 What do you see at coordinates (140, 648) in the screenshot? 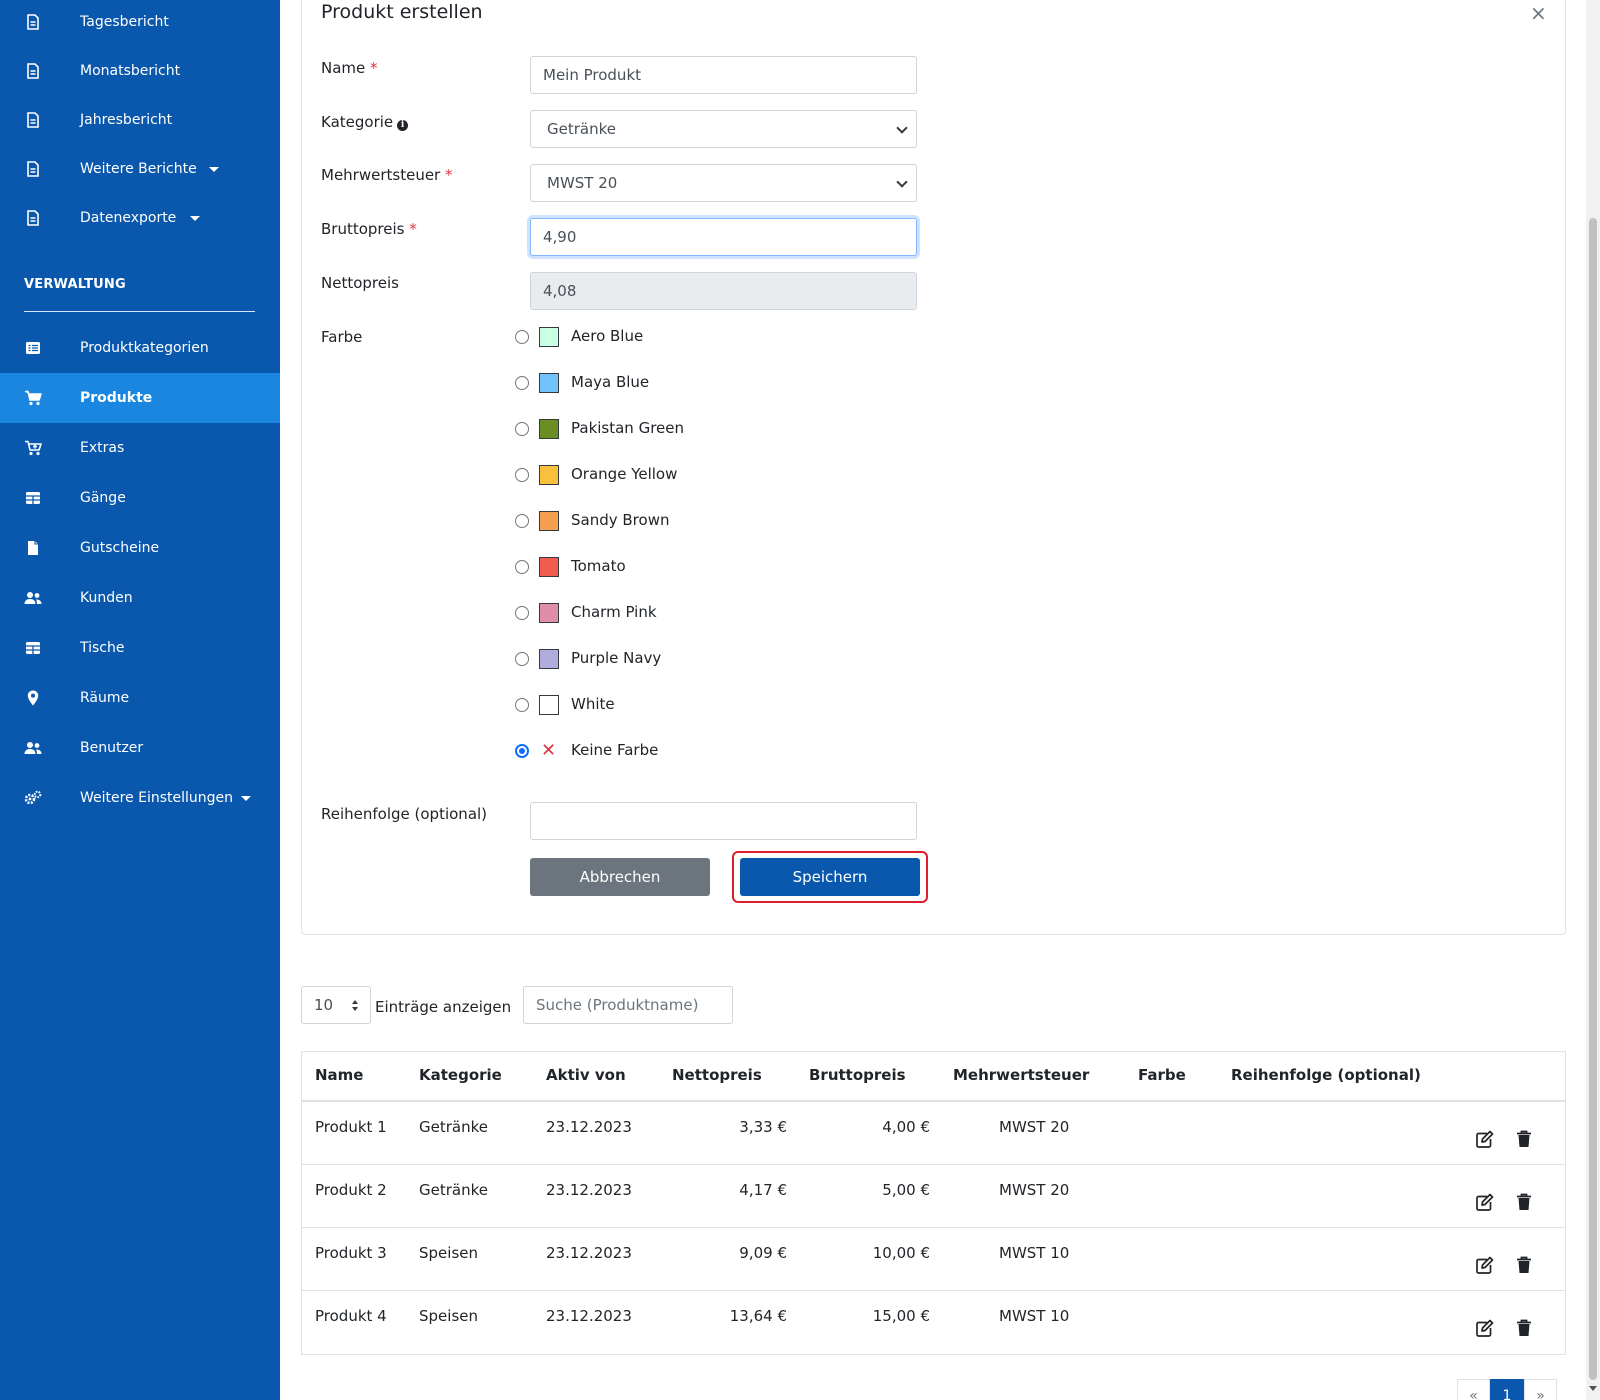
I see `sidebar-item-tische: Tische` at bounding box center [140, 648].